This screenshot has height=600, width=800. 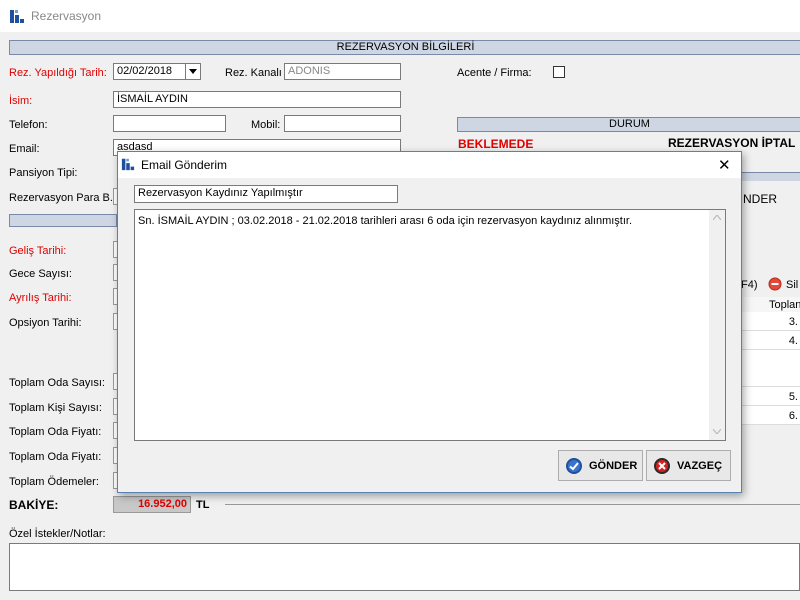 What do you see at coordinates (793, 397) in the screenshot?
I see `grid-cell: 5.` at bounding box center [793, 397].